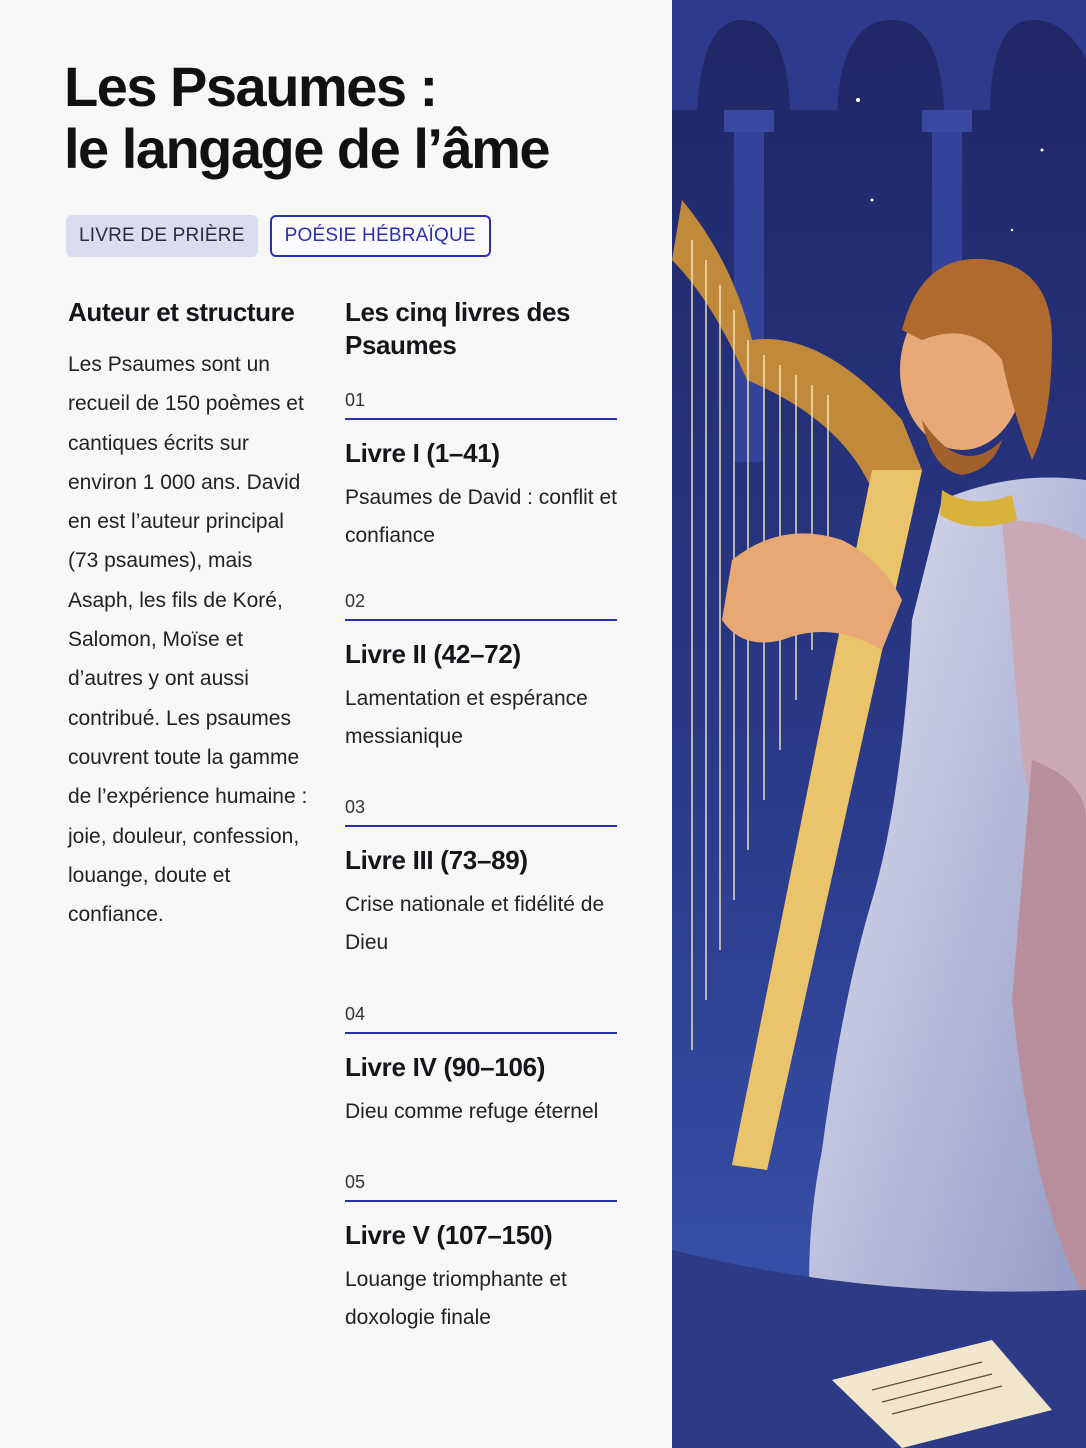 This screenshot has height=1448, width=1086. Describe the element at coordinates (380, 236) in the screenshot. I see `tag-hebrew-poetry: POÉSIE HÉBRAÏQUE` at that location.